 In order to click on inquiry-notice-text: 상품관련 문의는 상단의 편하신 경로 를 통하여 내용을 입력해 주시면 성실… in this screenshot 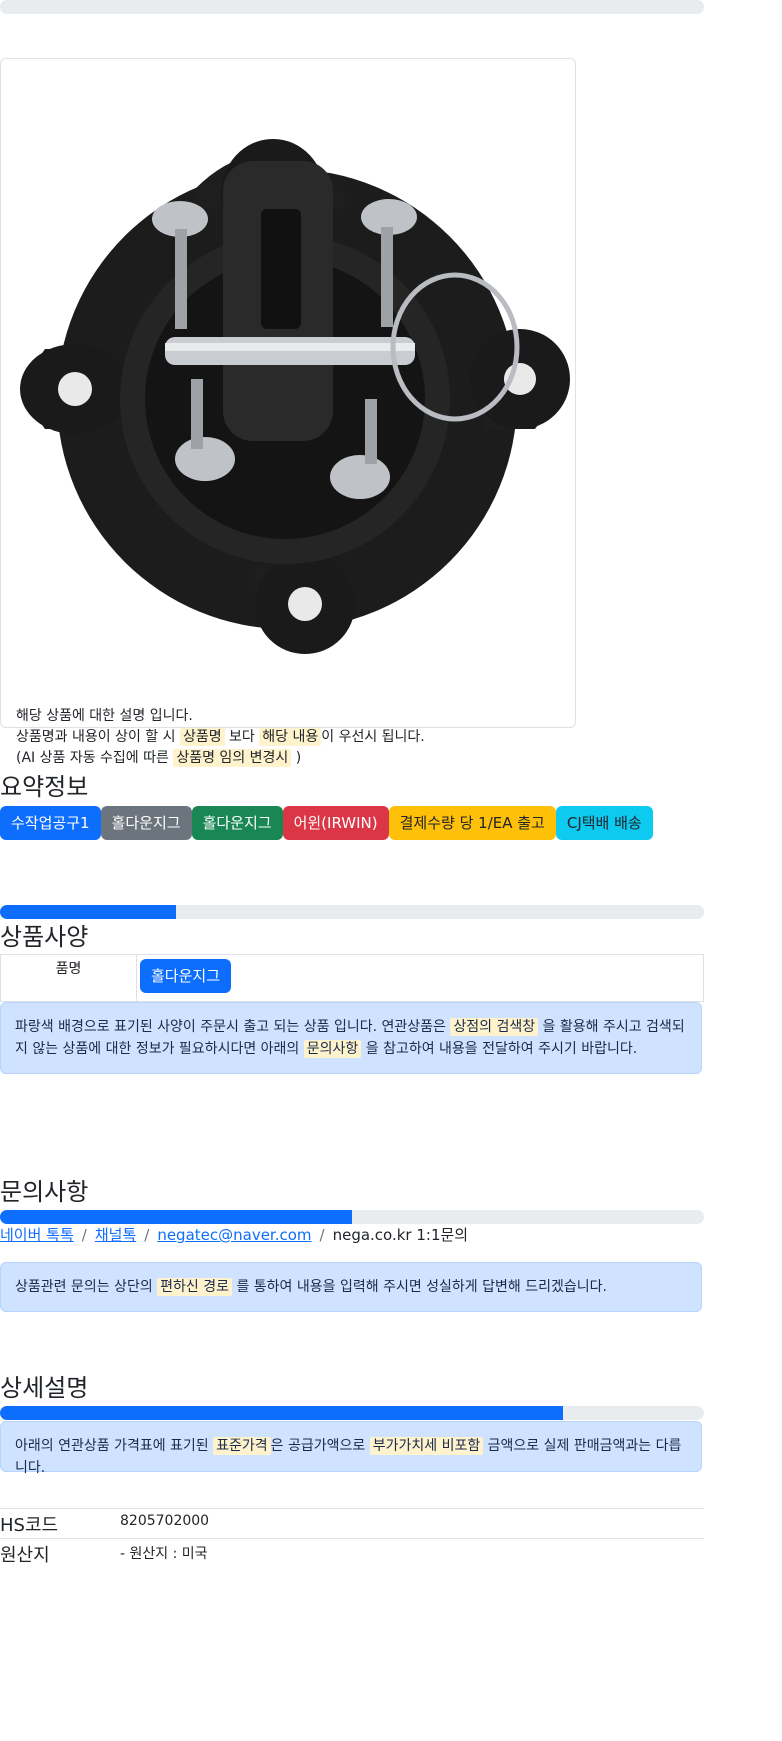, I will do `click(351, 1287)`.